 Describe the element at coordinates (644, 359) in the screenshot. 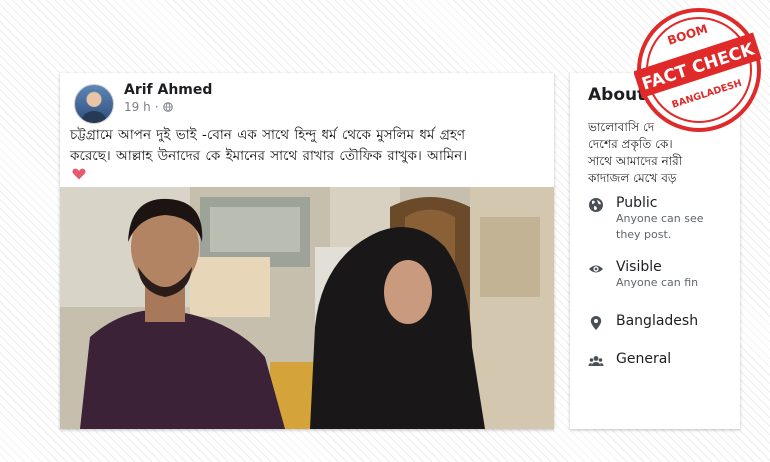

I see `category-title: General` at that location.